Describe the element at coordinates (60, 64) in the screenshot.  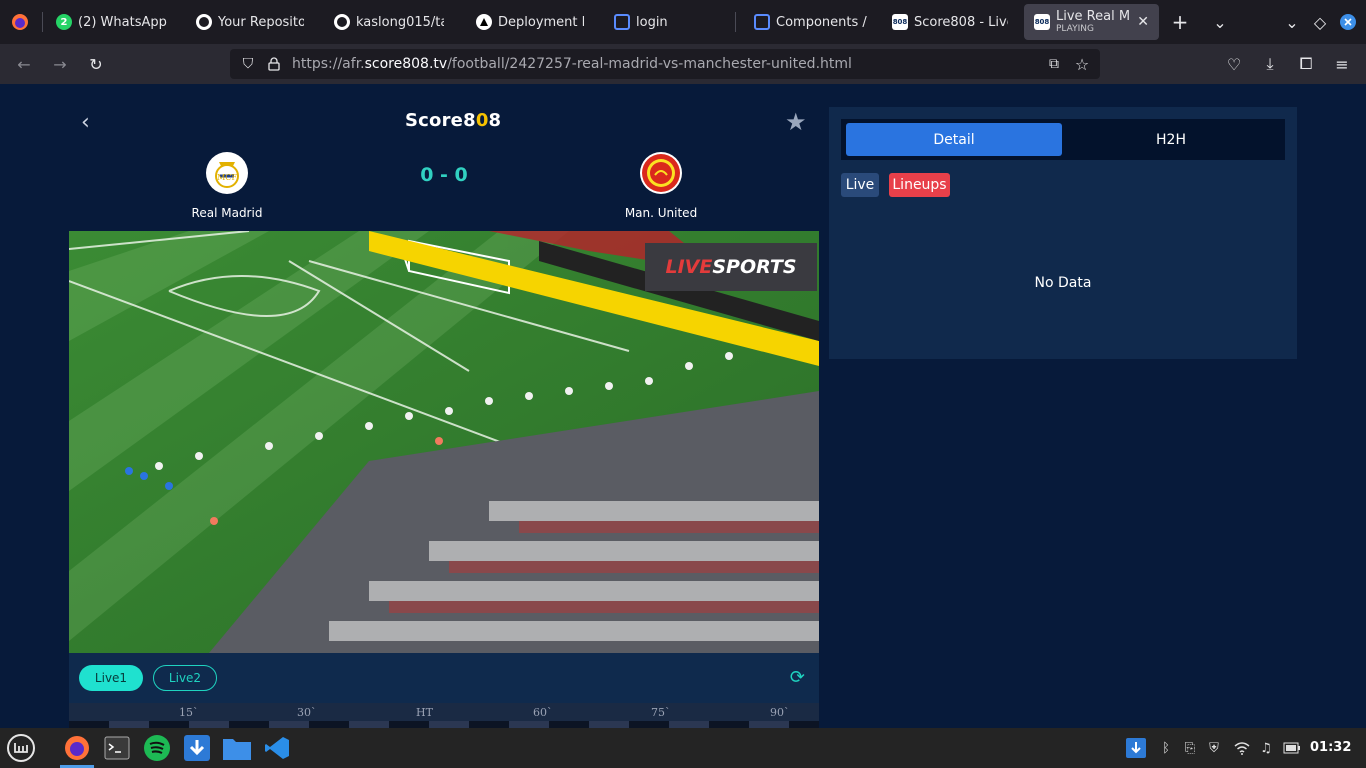
I see `forward-arrow-icon: →` at that location.